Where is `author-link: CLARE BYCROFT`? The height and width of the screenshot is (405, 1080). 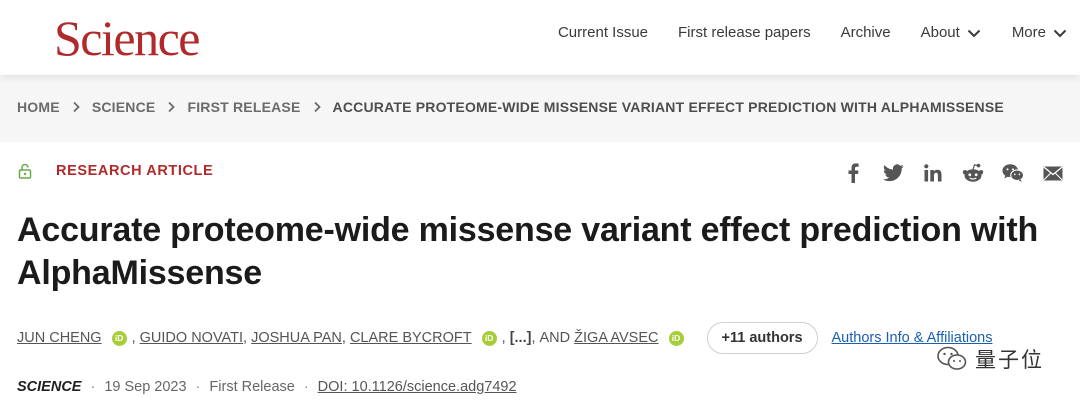 author-link: CLARE BYCROFT is located at coordinates (411, 338).